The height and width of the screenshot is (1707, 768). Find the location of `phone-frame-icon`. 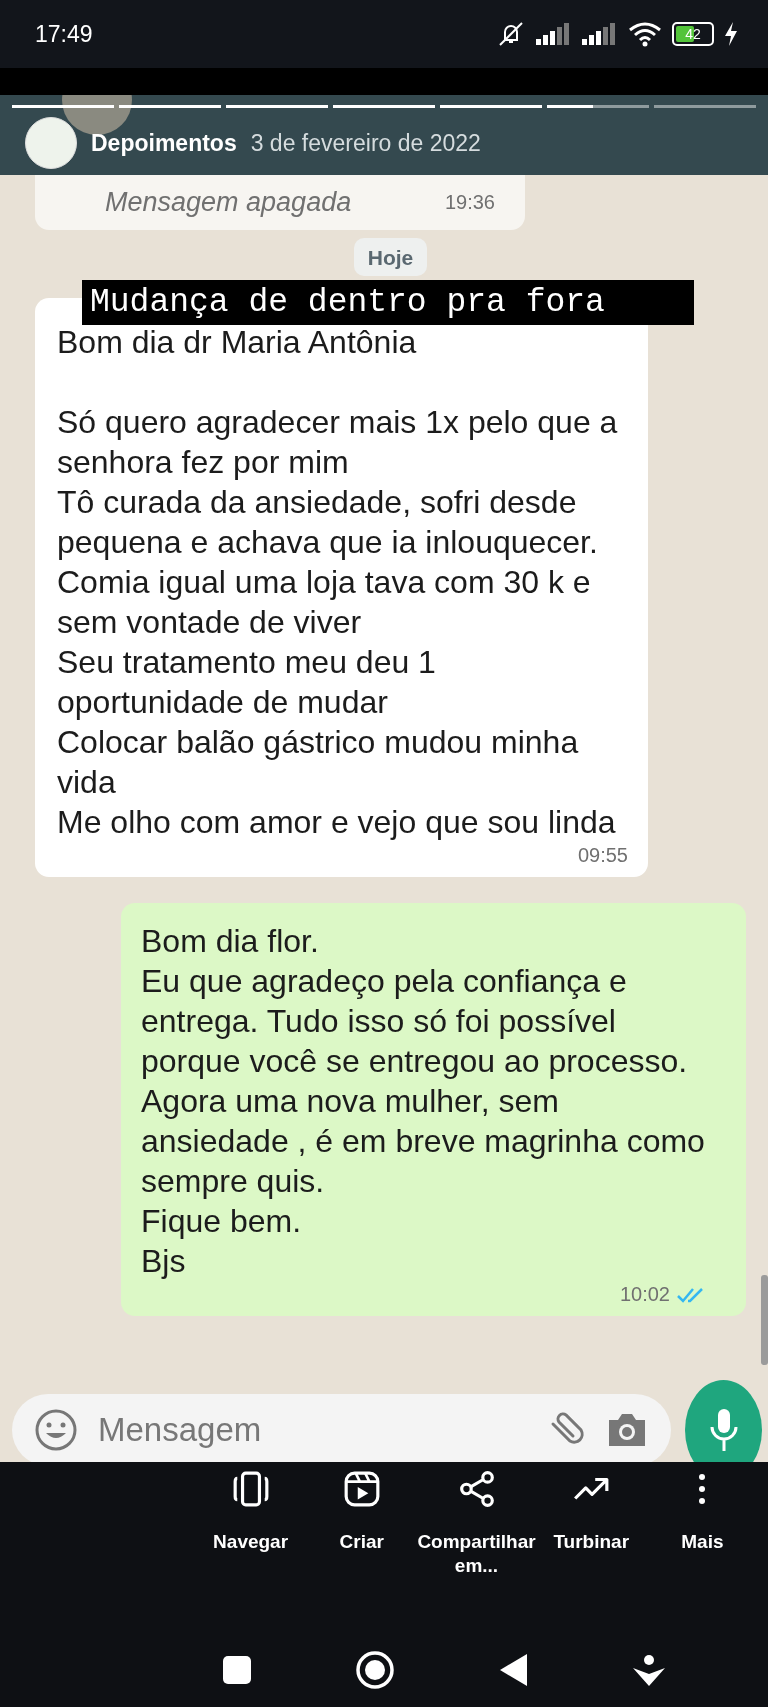

phone-frame-icon is located at coordinates (250, 1489).